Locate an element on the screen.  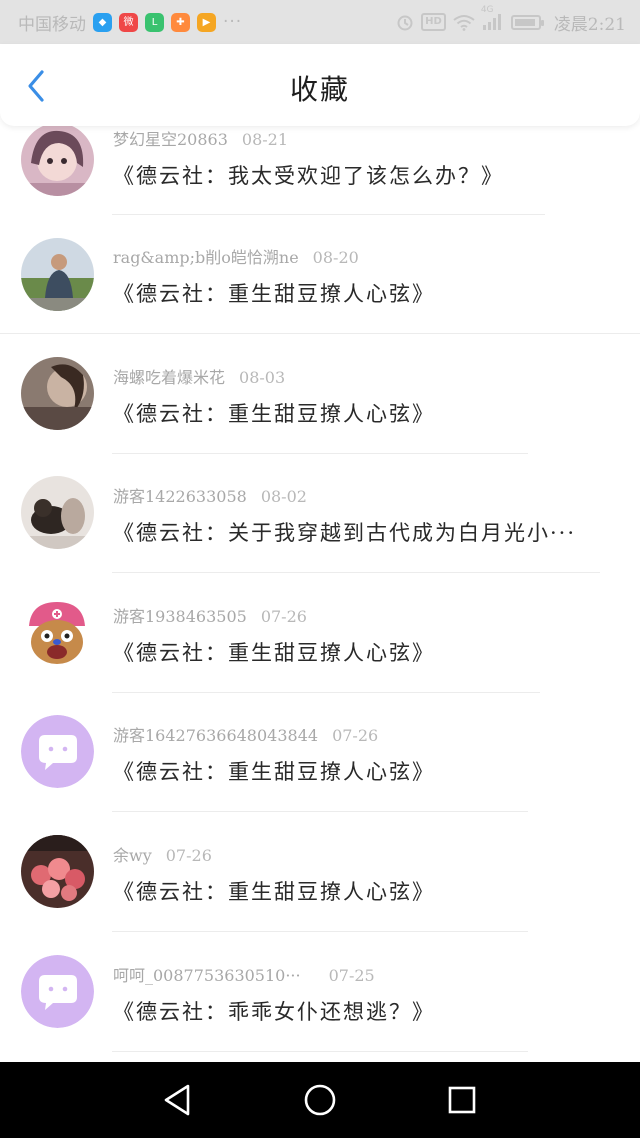
more-notifications-icon: ··· is located at coordinates (233, 22).